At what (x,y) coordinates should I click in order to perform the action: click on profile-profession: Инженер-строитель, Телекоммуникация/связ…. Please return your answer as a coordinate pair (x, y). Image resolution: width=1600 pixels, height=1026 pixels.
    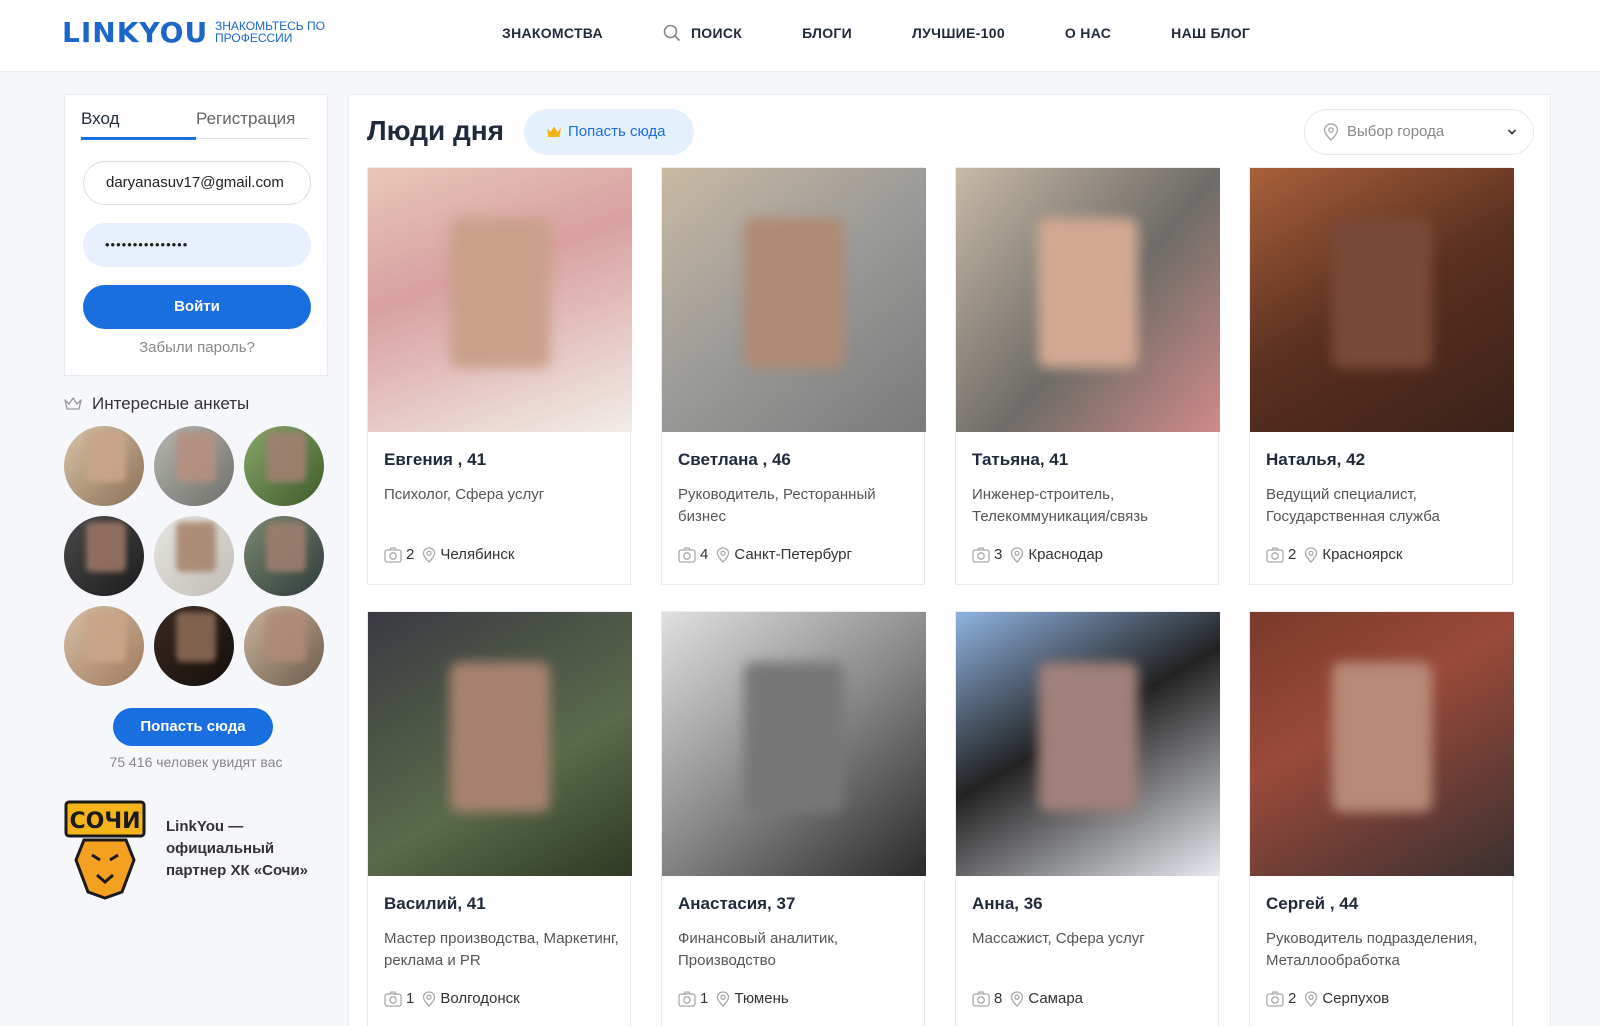
    Looking at the image, I should click on (1060, 505).